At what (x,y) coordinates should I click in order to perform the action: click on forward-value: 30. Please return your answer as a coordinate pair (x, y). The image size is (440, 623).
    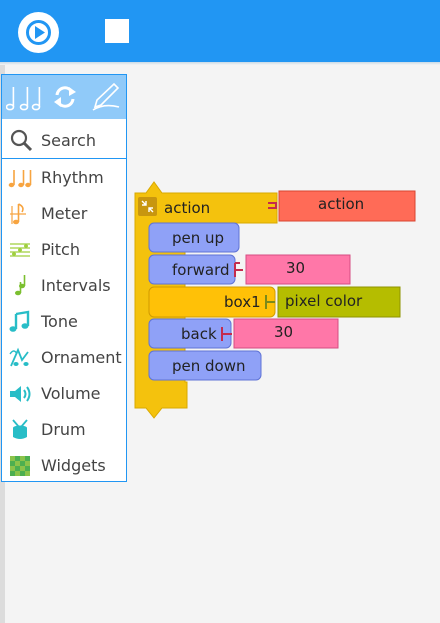
    Looking at the image, I should click on (296, 268).